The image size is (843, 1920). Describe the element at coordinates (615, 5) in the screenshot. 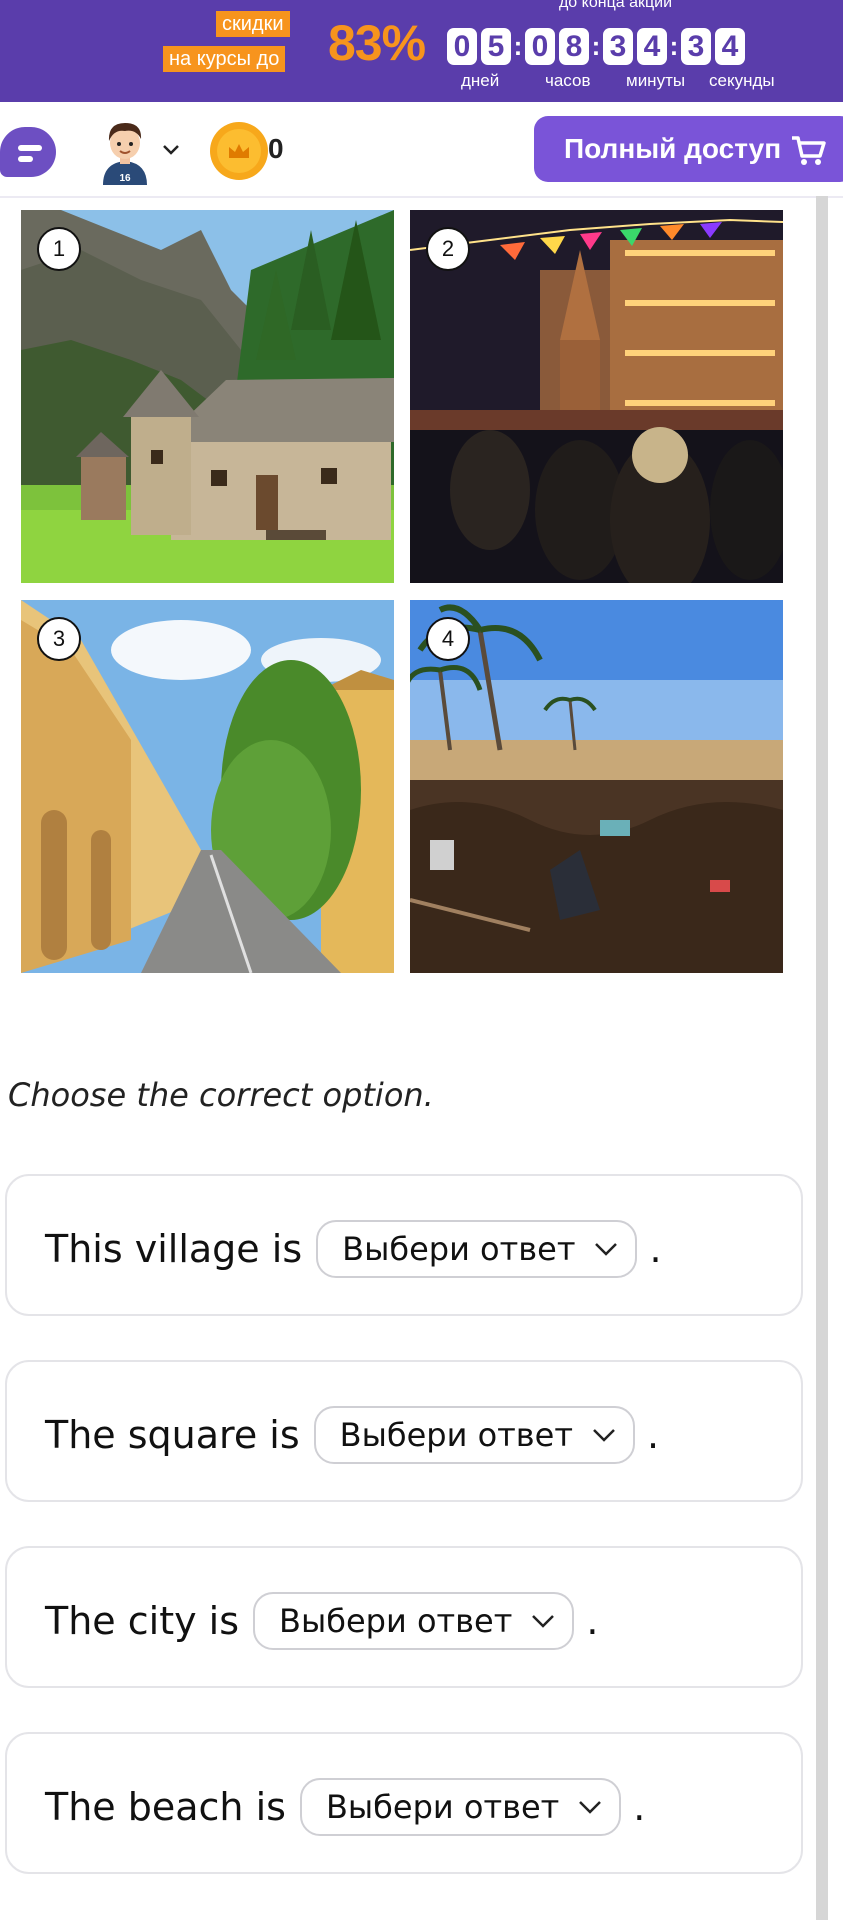

I see `promo-until-end: до конца акции` at that location.